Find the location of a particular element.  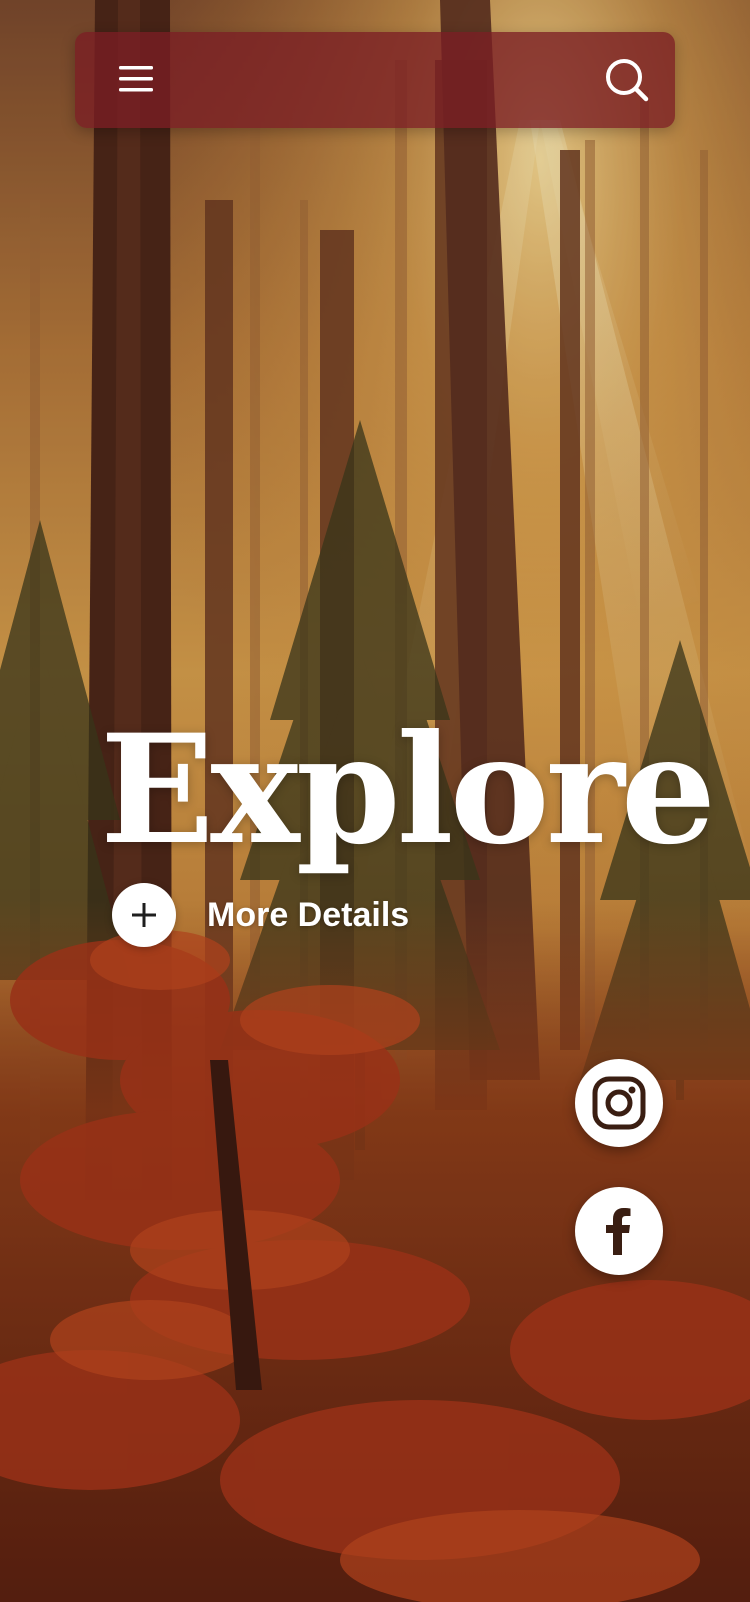

top-navigation-bar is located at coordinates (375, 80).